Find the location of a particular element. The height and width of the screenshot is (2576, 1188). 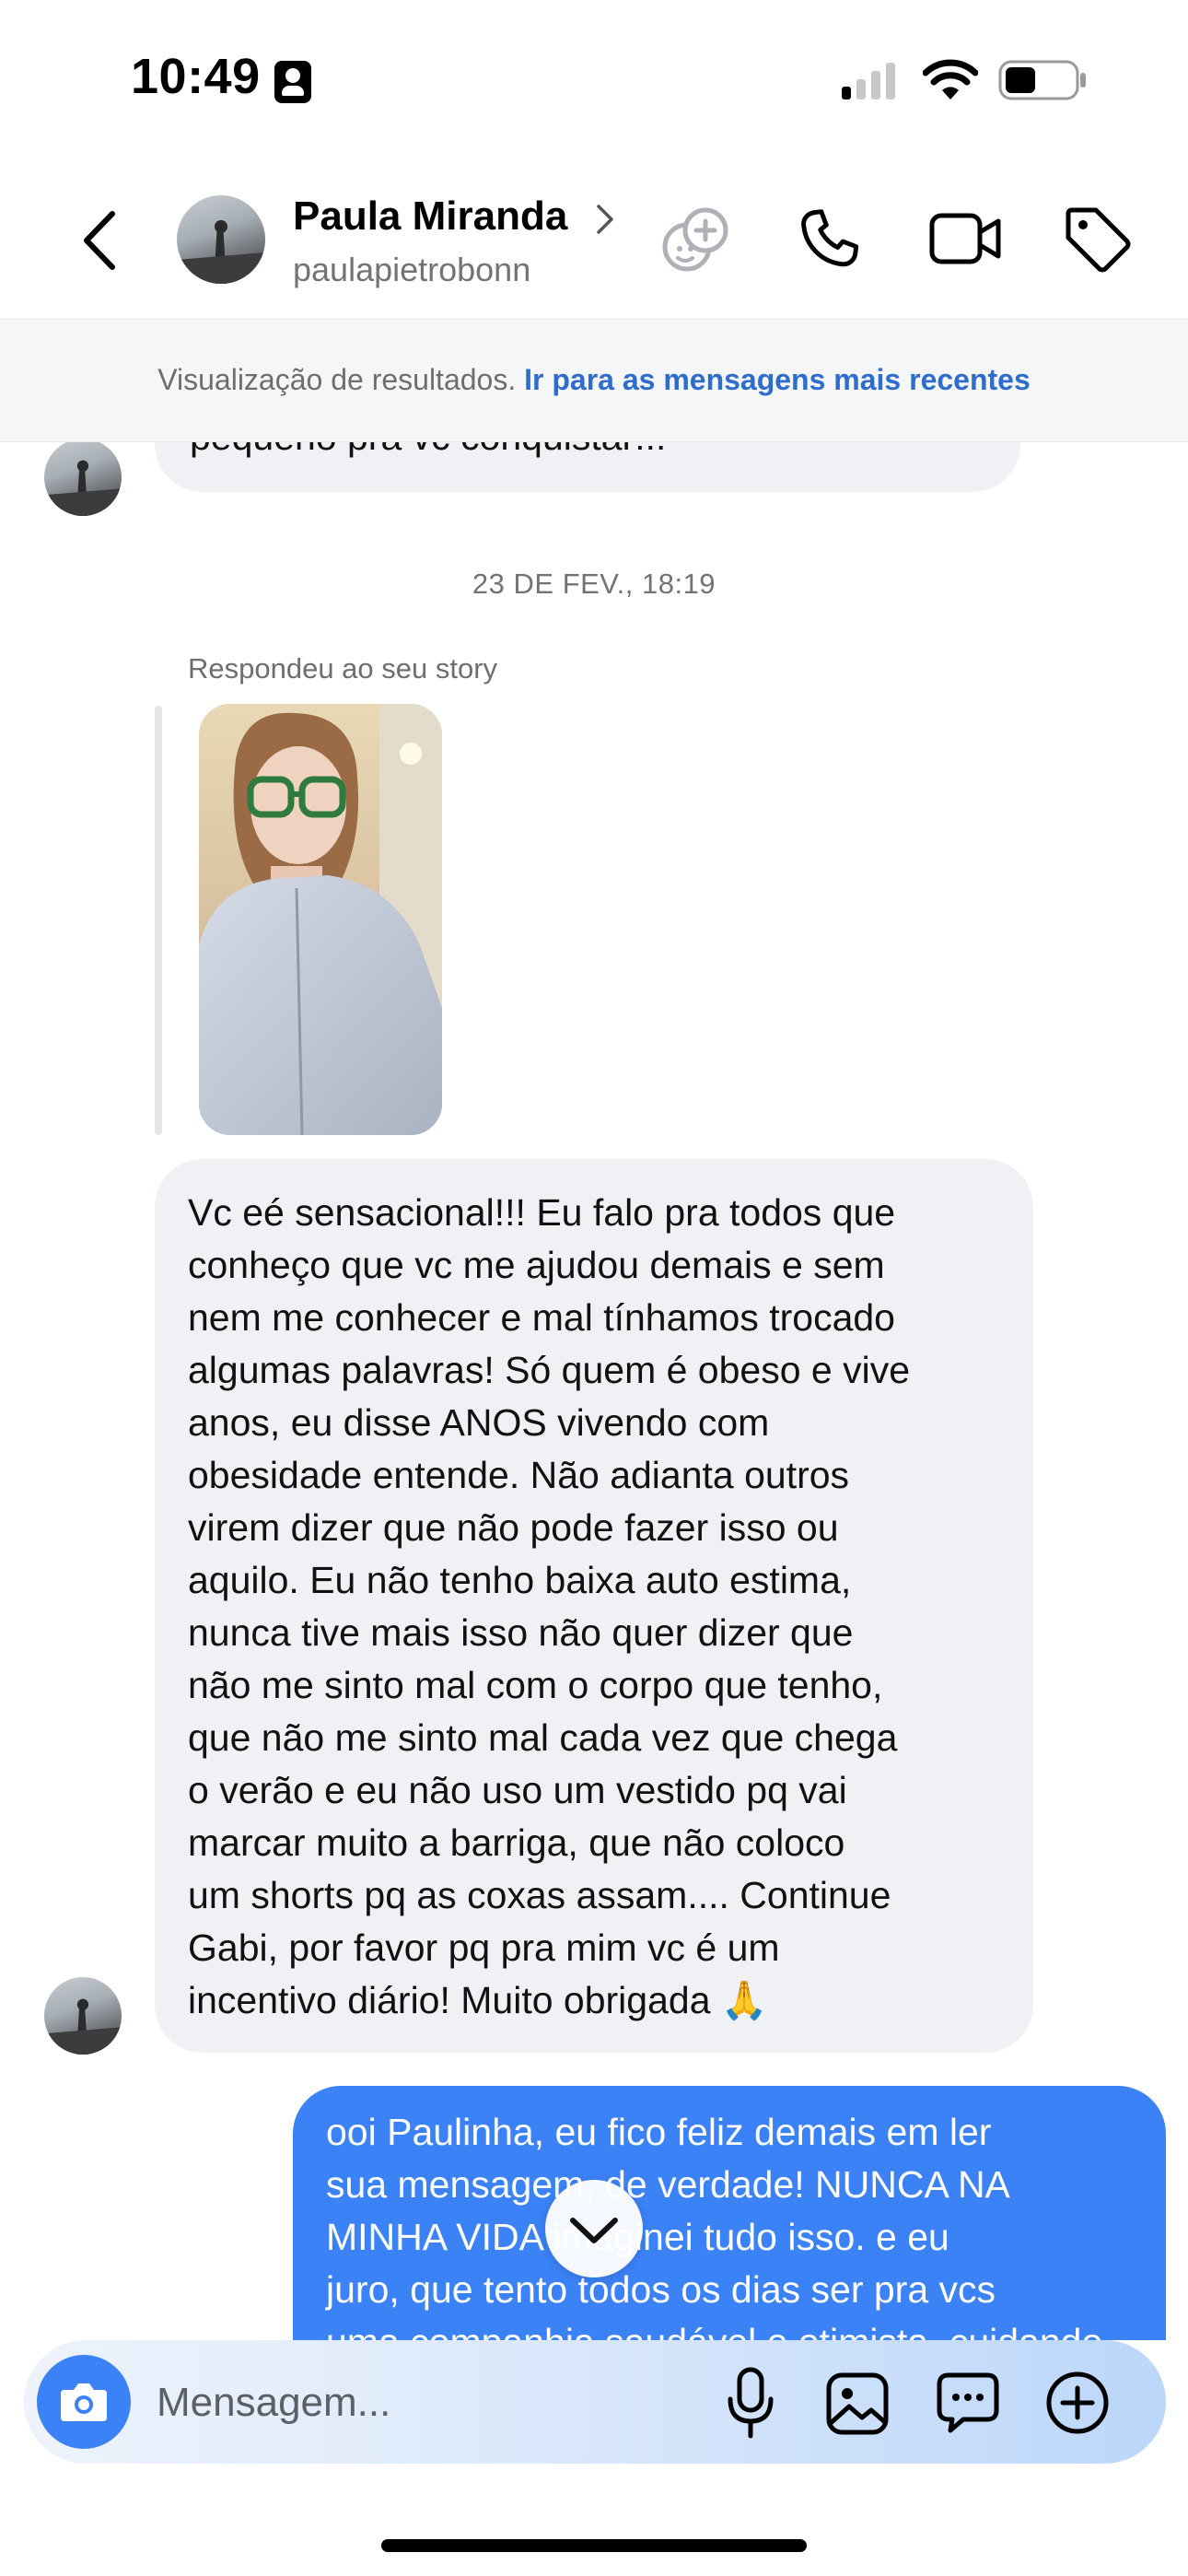

story-reply-label: Respondeu ao seu story is located at coordinates (343, 668).